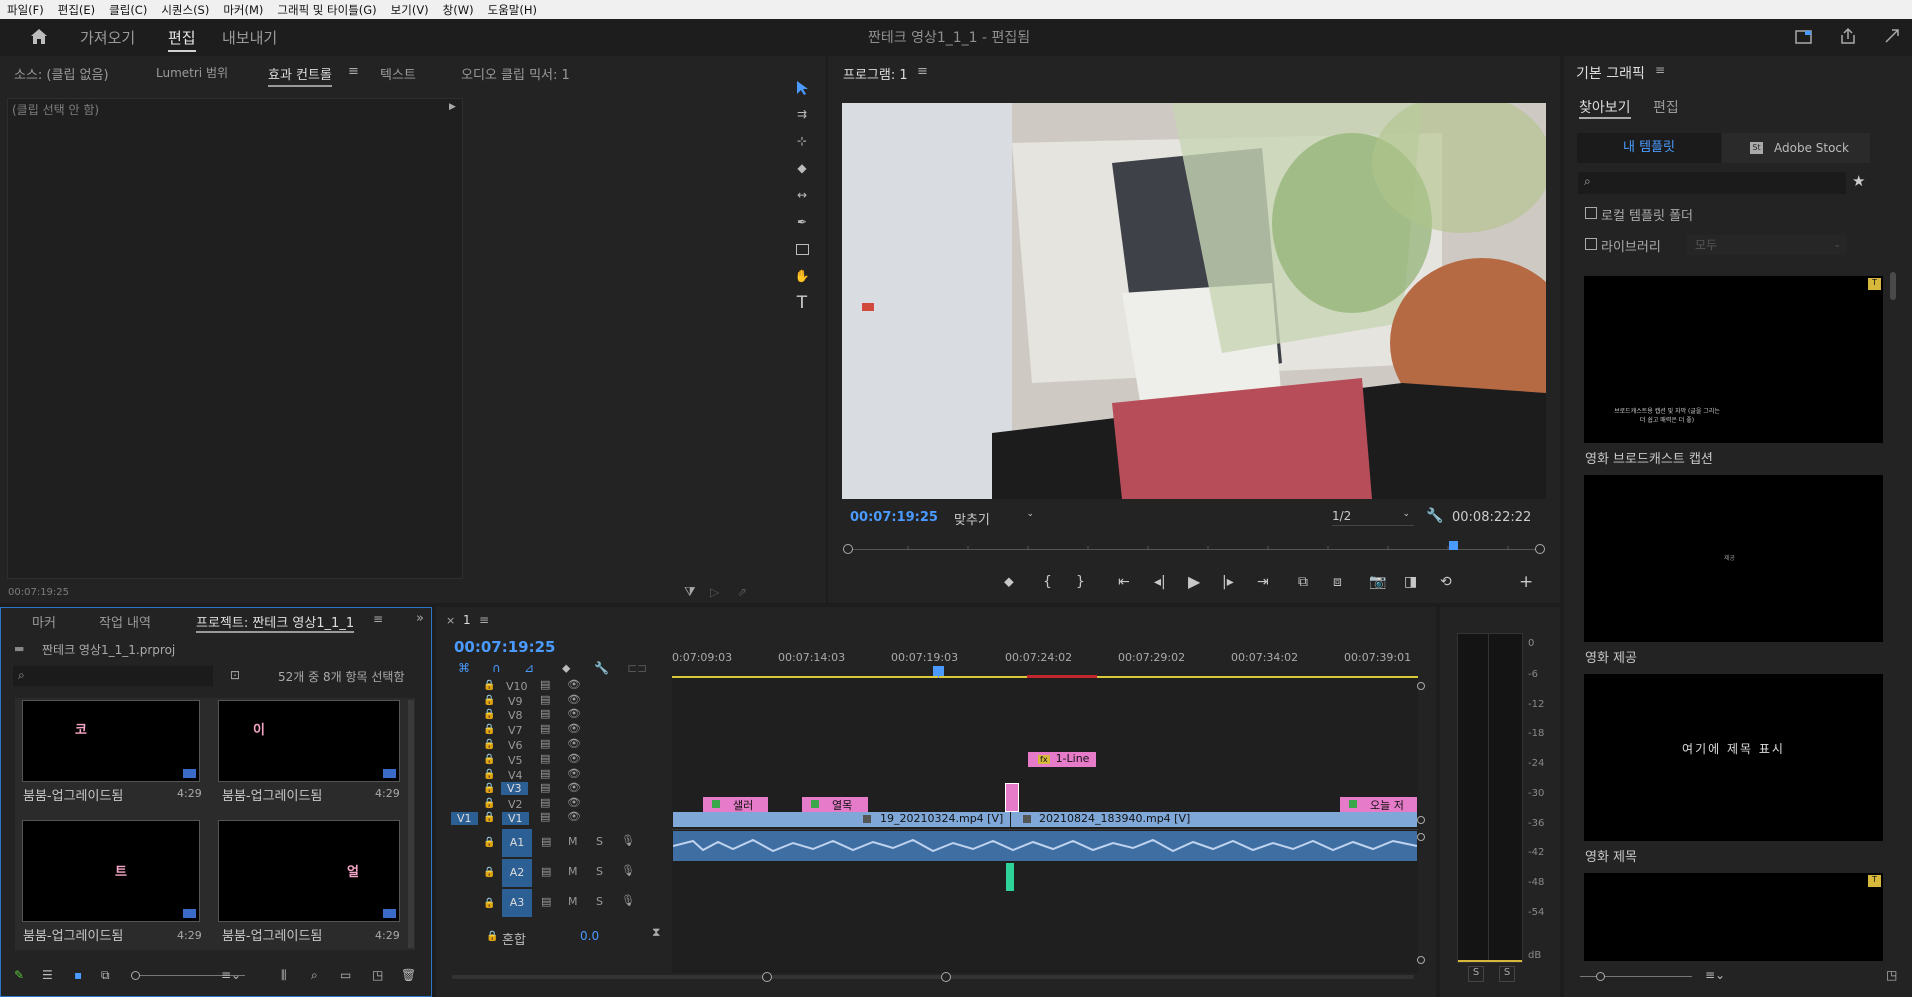 Image resolution: width=1912 pixels, height=997 pixels. What do you see at coordinates (275, 622) in the screenshot?
I see `tab-project: 프로젝트: 짠테크 영상1_1_1` at bounding box center [275, 622].